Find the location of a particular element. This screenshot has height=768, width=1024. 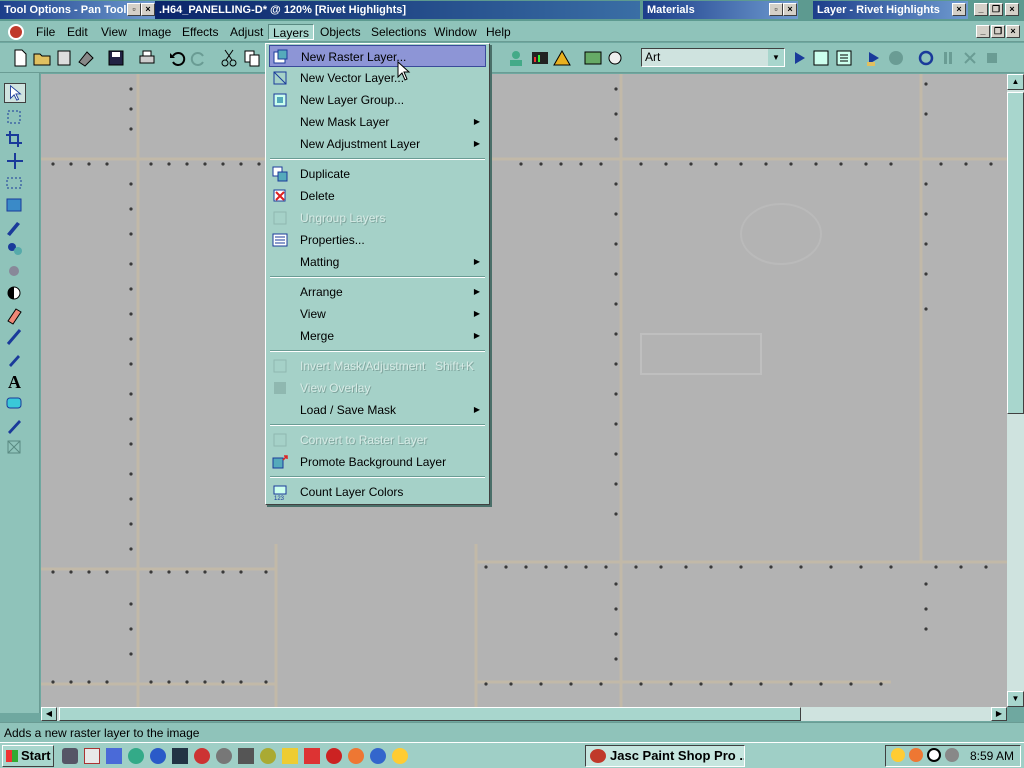

edit-script-icon is located at coordinates (821, 58).